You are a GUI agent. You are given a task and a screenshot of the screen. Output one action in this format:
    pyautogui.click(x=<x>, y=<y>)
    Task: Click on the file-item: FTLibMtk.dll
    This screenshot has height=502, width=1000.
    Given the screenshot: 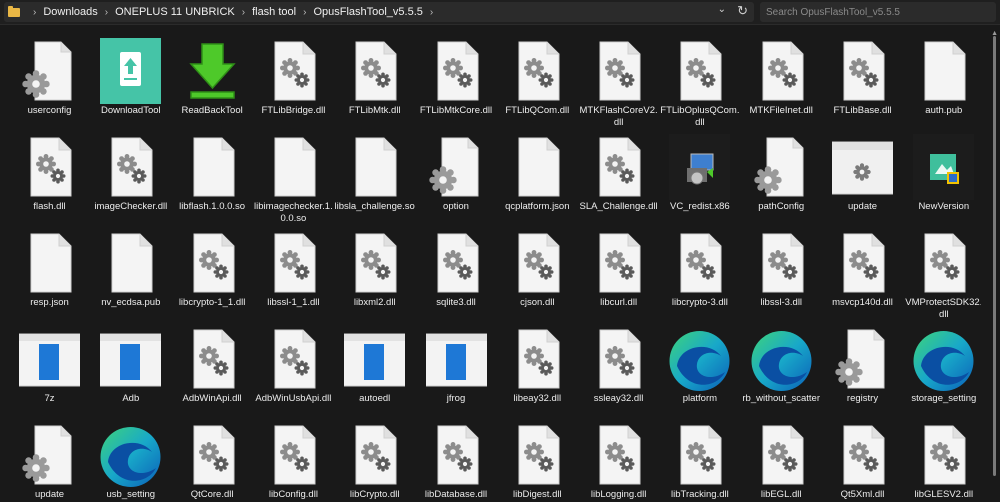 What is the action you would take?
    pyautogui.click(x=374, y=82)
    